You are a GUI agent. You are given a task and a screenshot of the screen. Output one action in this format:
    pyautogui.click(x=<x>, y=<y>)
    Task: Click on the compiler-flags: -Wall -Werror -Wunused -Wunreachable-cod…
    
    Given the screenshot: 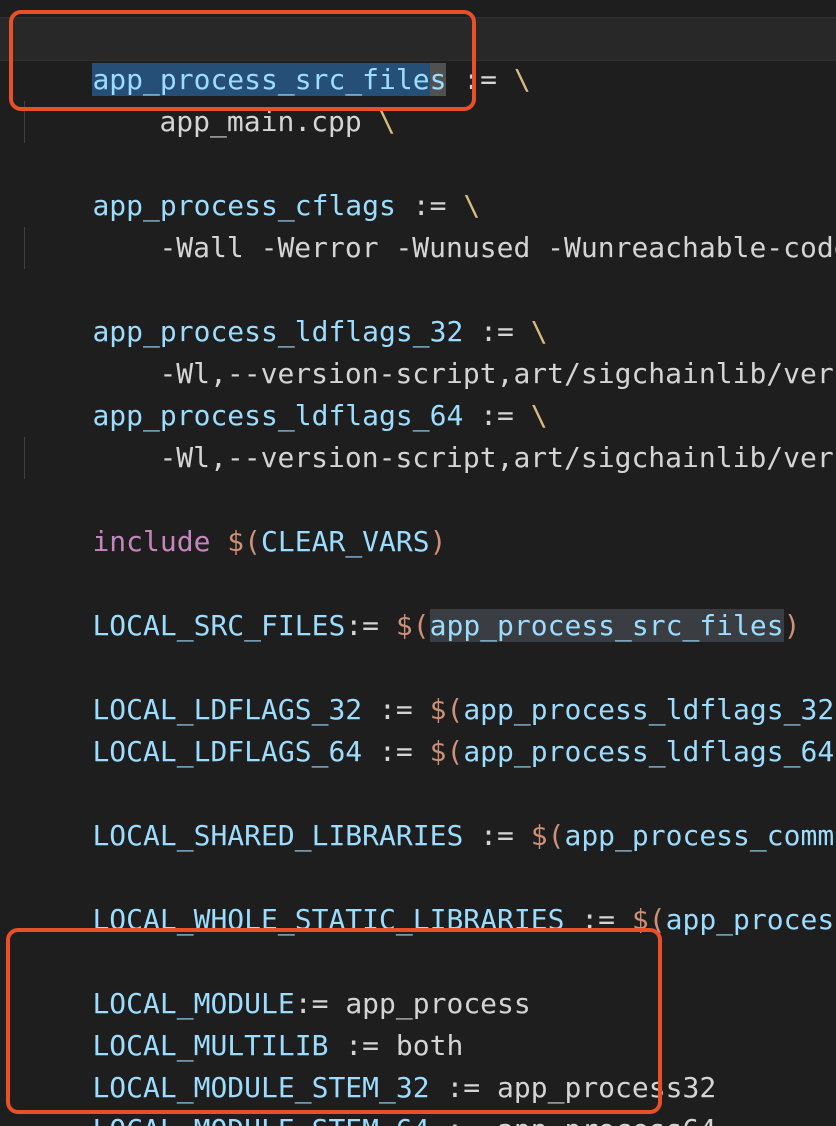 What is the action you would take?
    pyautogui.click(x=497, y=247)
    